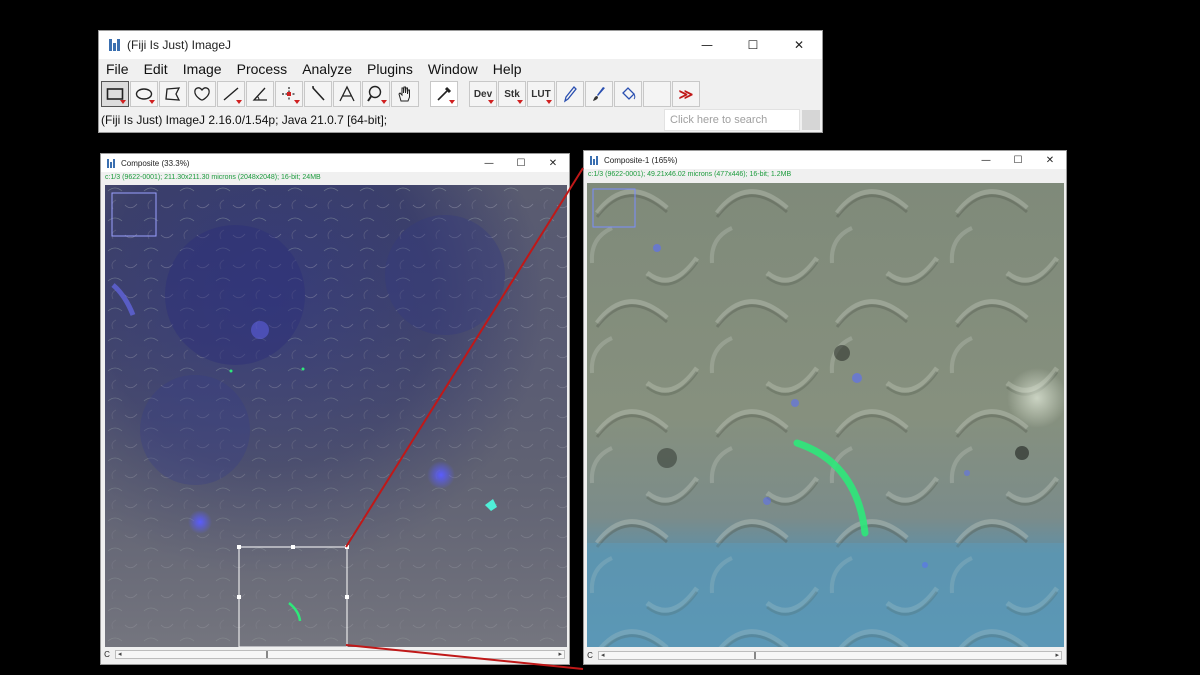  I want to click on pencil-tool-icon, so click(570, 94).